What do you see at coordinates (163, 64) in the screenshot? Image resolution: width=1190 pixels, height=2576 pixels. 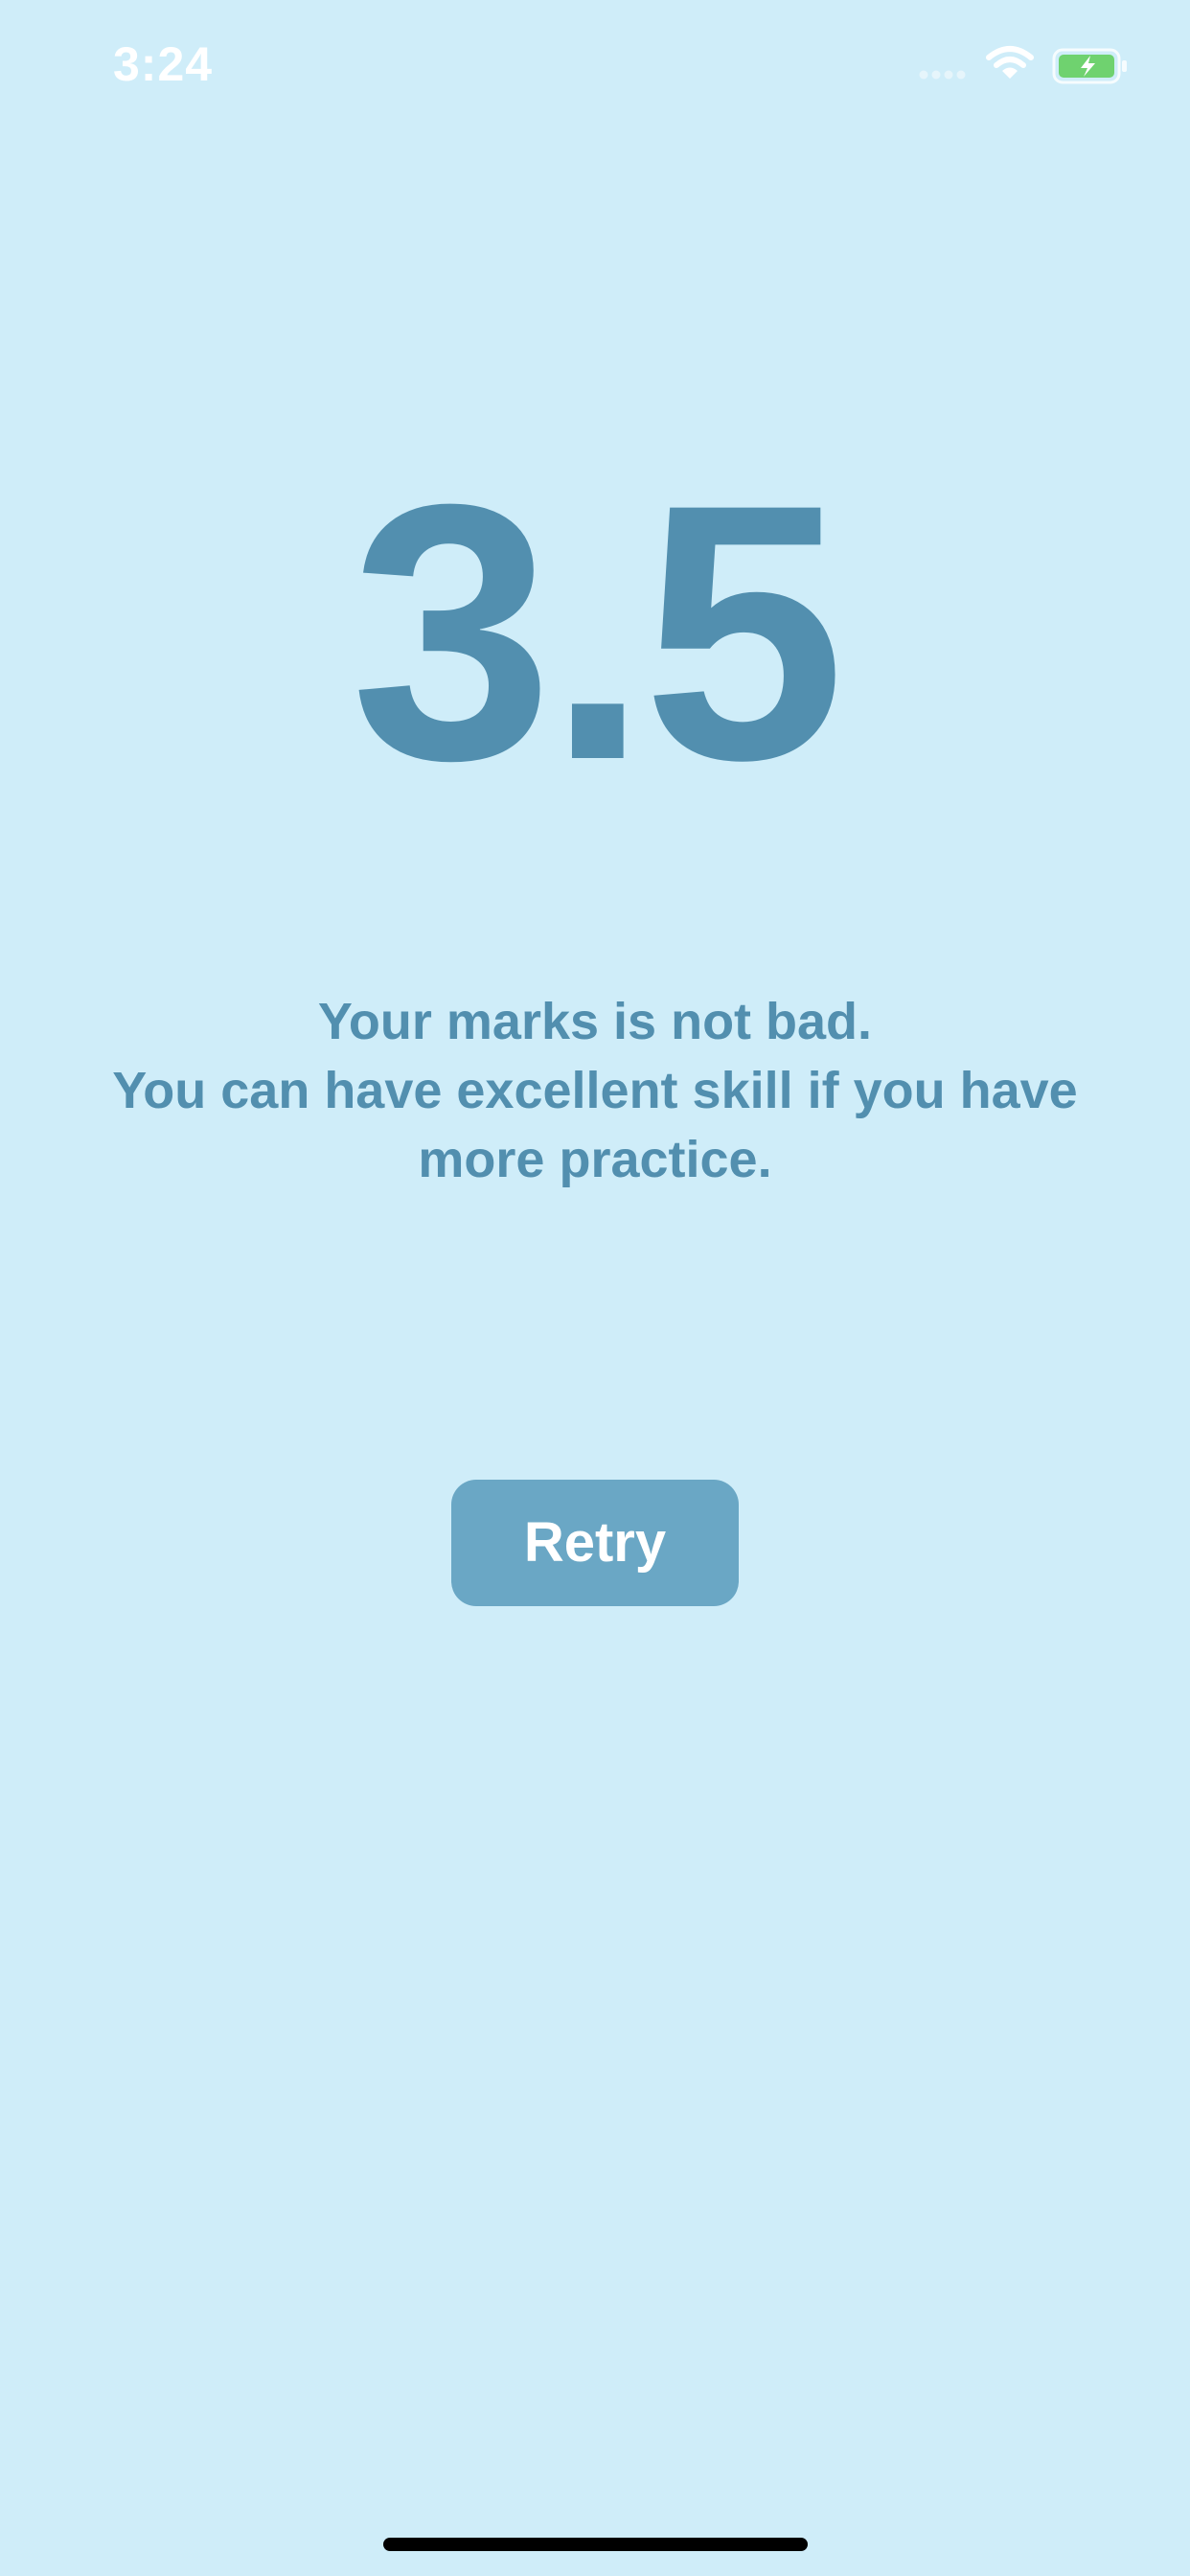 I see `status-time: 3:24` at bounding box center [163, 64].